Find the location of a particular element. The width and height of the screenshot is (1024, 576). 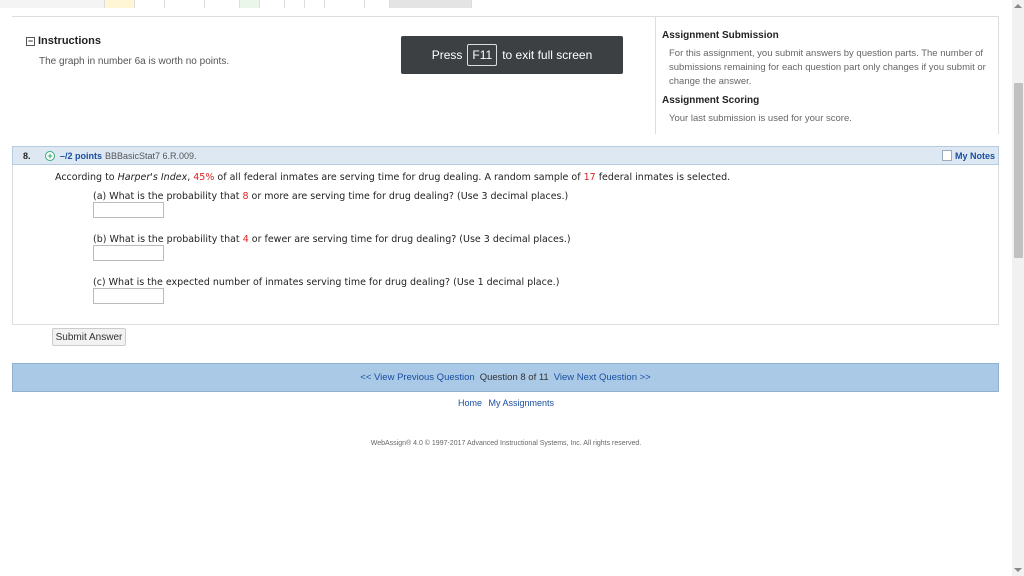

stem-source: Harper's Index is located at coordinates (152, 177).